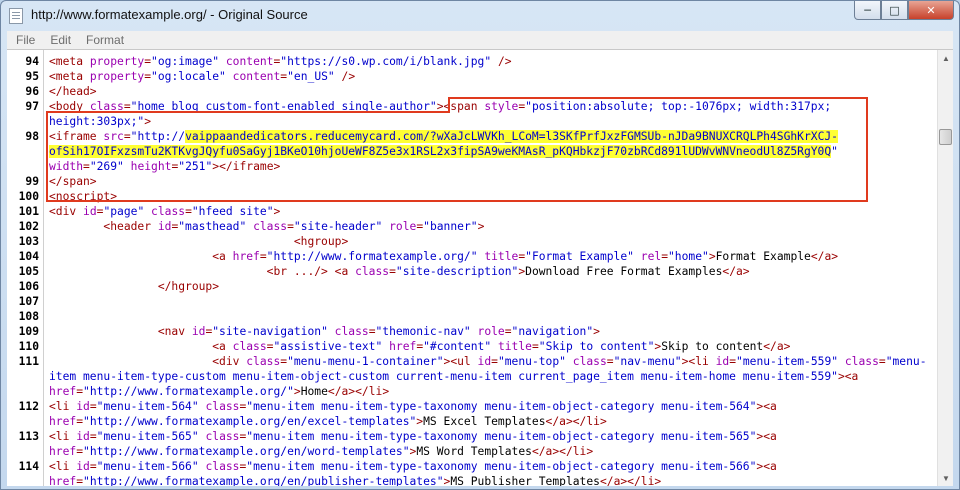  What do you see at coordinates (28, 436) in the screenshot?
I see `line-number: 113` at bounding box center [28, 436].